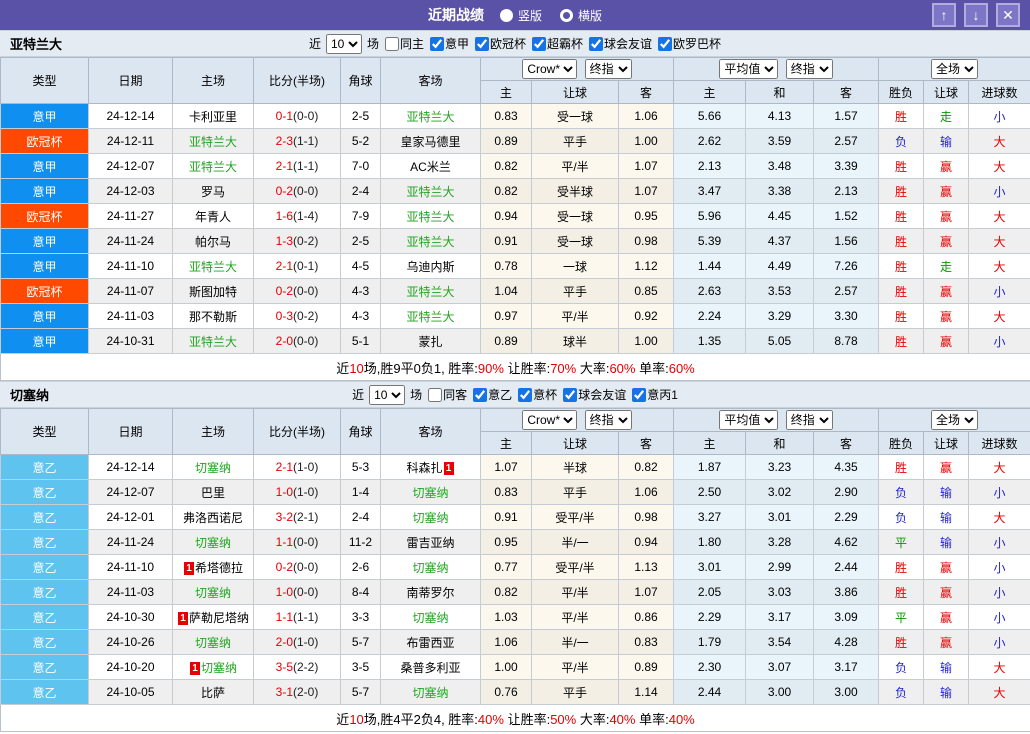 The height and width of the screenshot is (734, 1030). Describe the element at coordinates (506, 166) in the screenshot. I see `odds-home: 0.82` at that location.